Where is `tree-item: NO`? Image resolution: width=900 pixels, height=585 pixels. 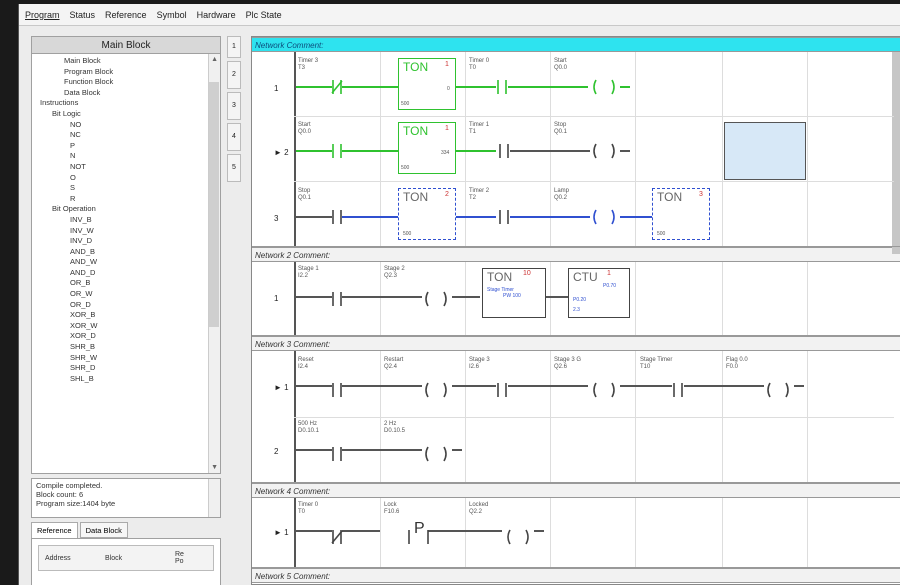
tree-item: NO is located at coordinates (126, 125).